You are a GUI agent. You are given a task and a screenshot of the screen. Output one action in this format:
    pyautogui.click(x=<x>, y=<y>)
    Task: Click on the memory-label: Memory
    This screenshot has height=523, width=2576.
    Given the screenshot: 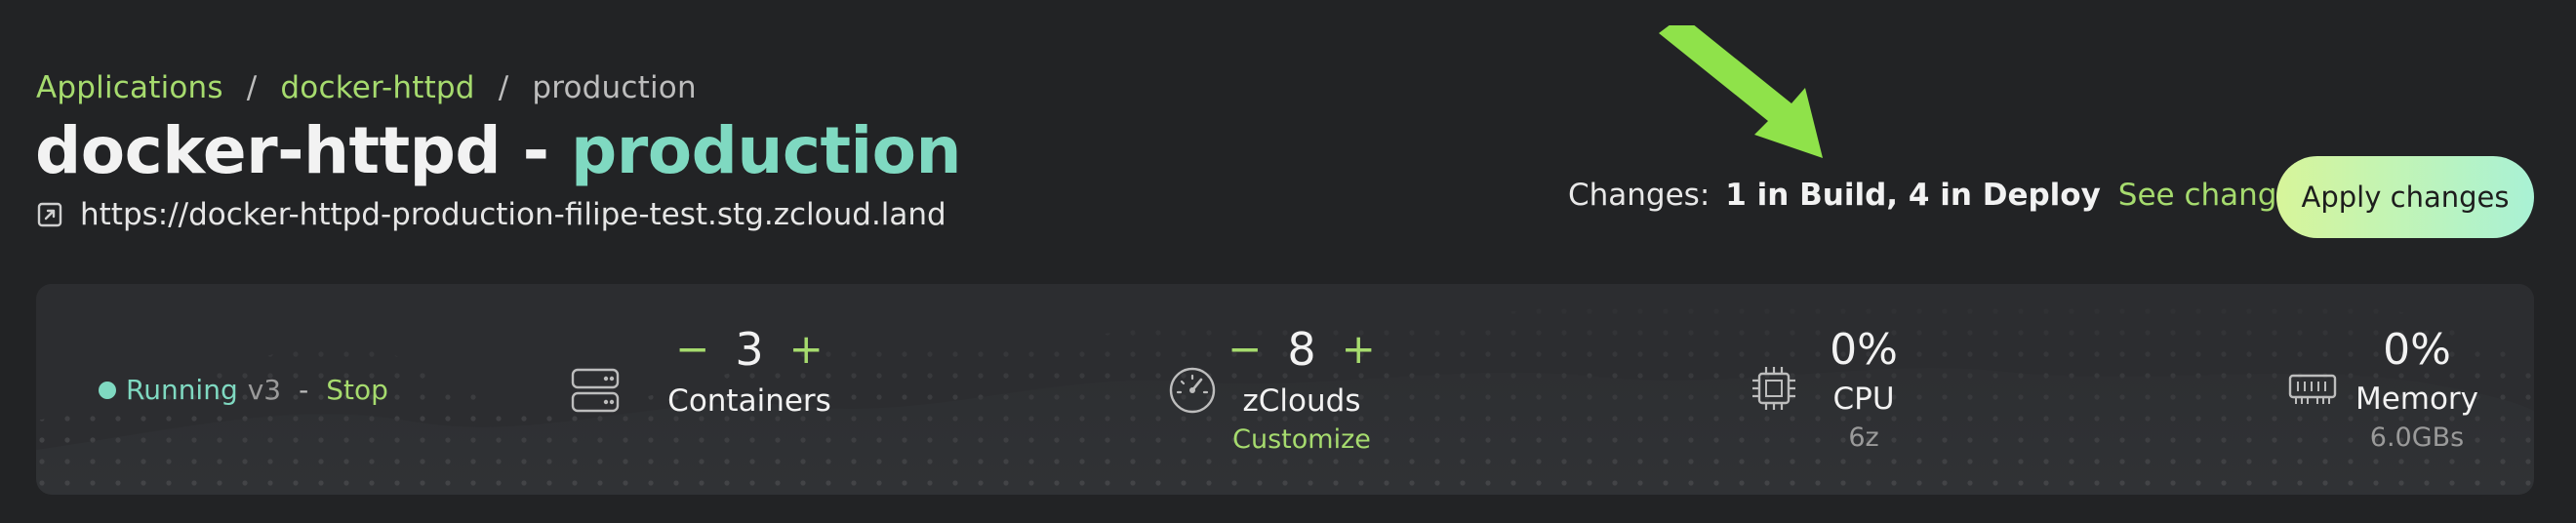 What is the action you would take?
    pyautogui.click(x=2417, y=399)
    